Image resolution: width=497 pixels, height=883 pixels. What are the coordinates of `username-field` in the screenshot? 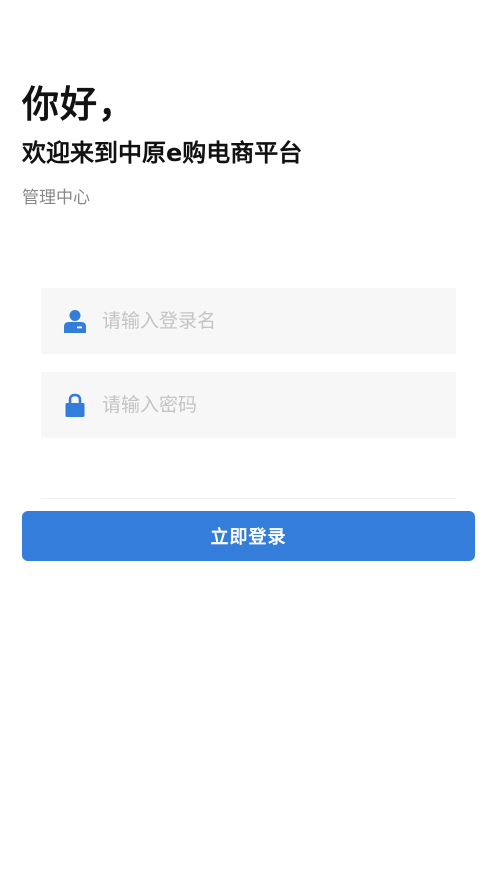 It's located at (248, 321).